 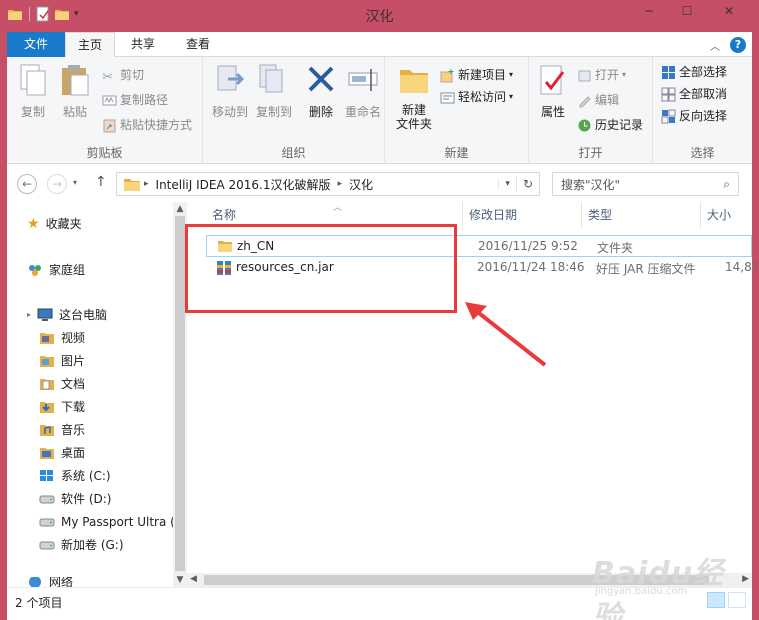 What do you see at coordinates (285, 267) in the screenshot?
I see `file-name: resources_cn.jar` at bounding box center [285, 267].